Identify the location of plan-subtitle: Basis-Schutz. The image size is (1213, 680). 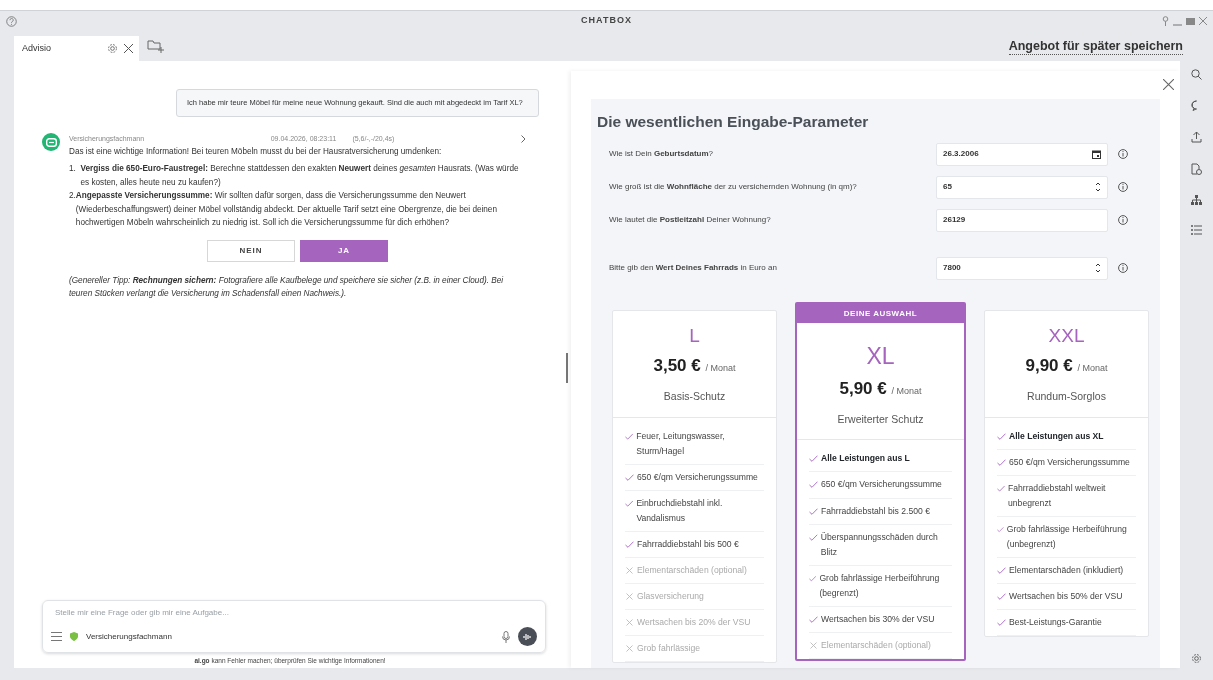
(694, 396).